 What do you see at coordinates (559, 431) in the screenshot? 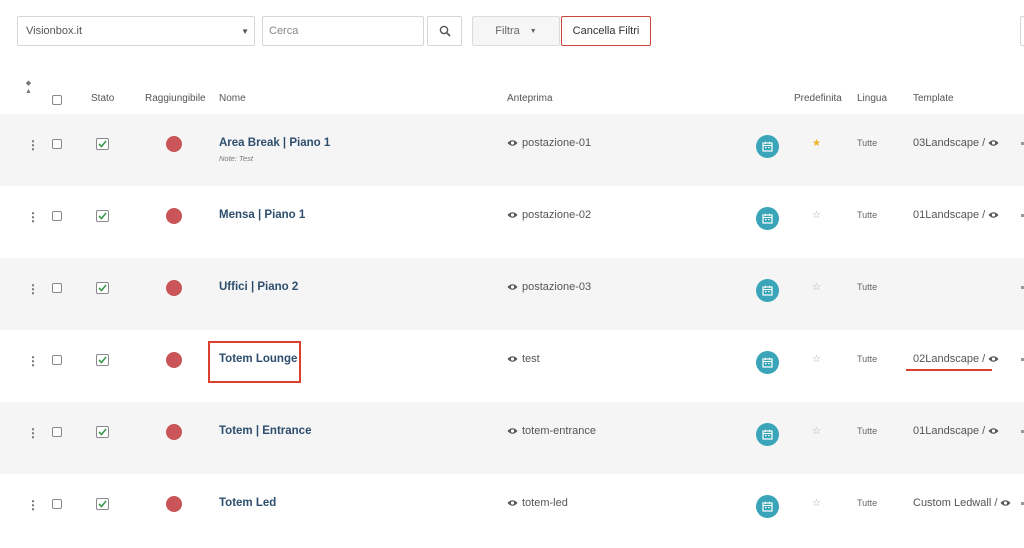
I see `preview-label: totem-entrance` at bounding box center [559, 431].